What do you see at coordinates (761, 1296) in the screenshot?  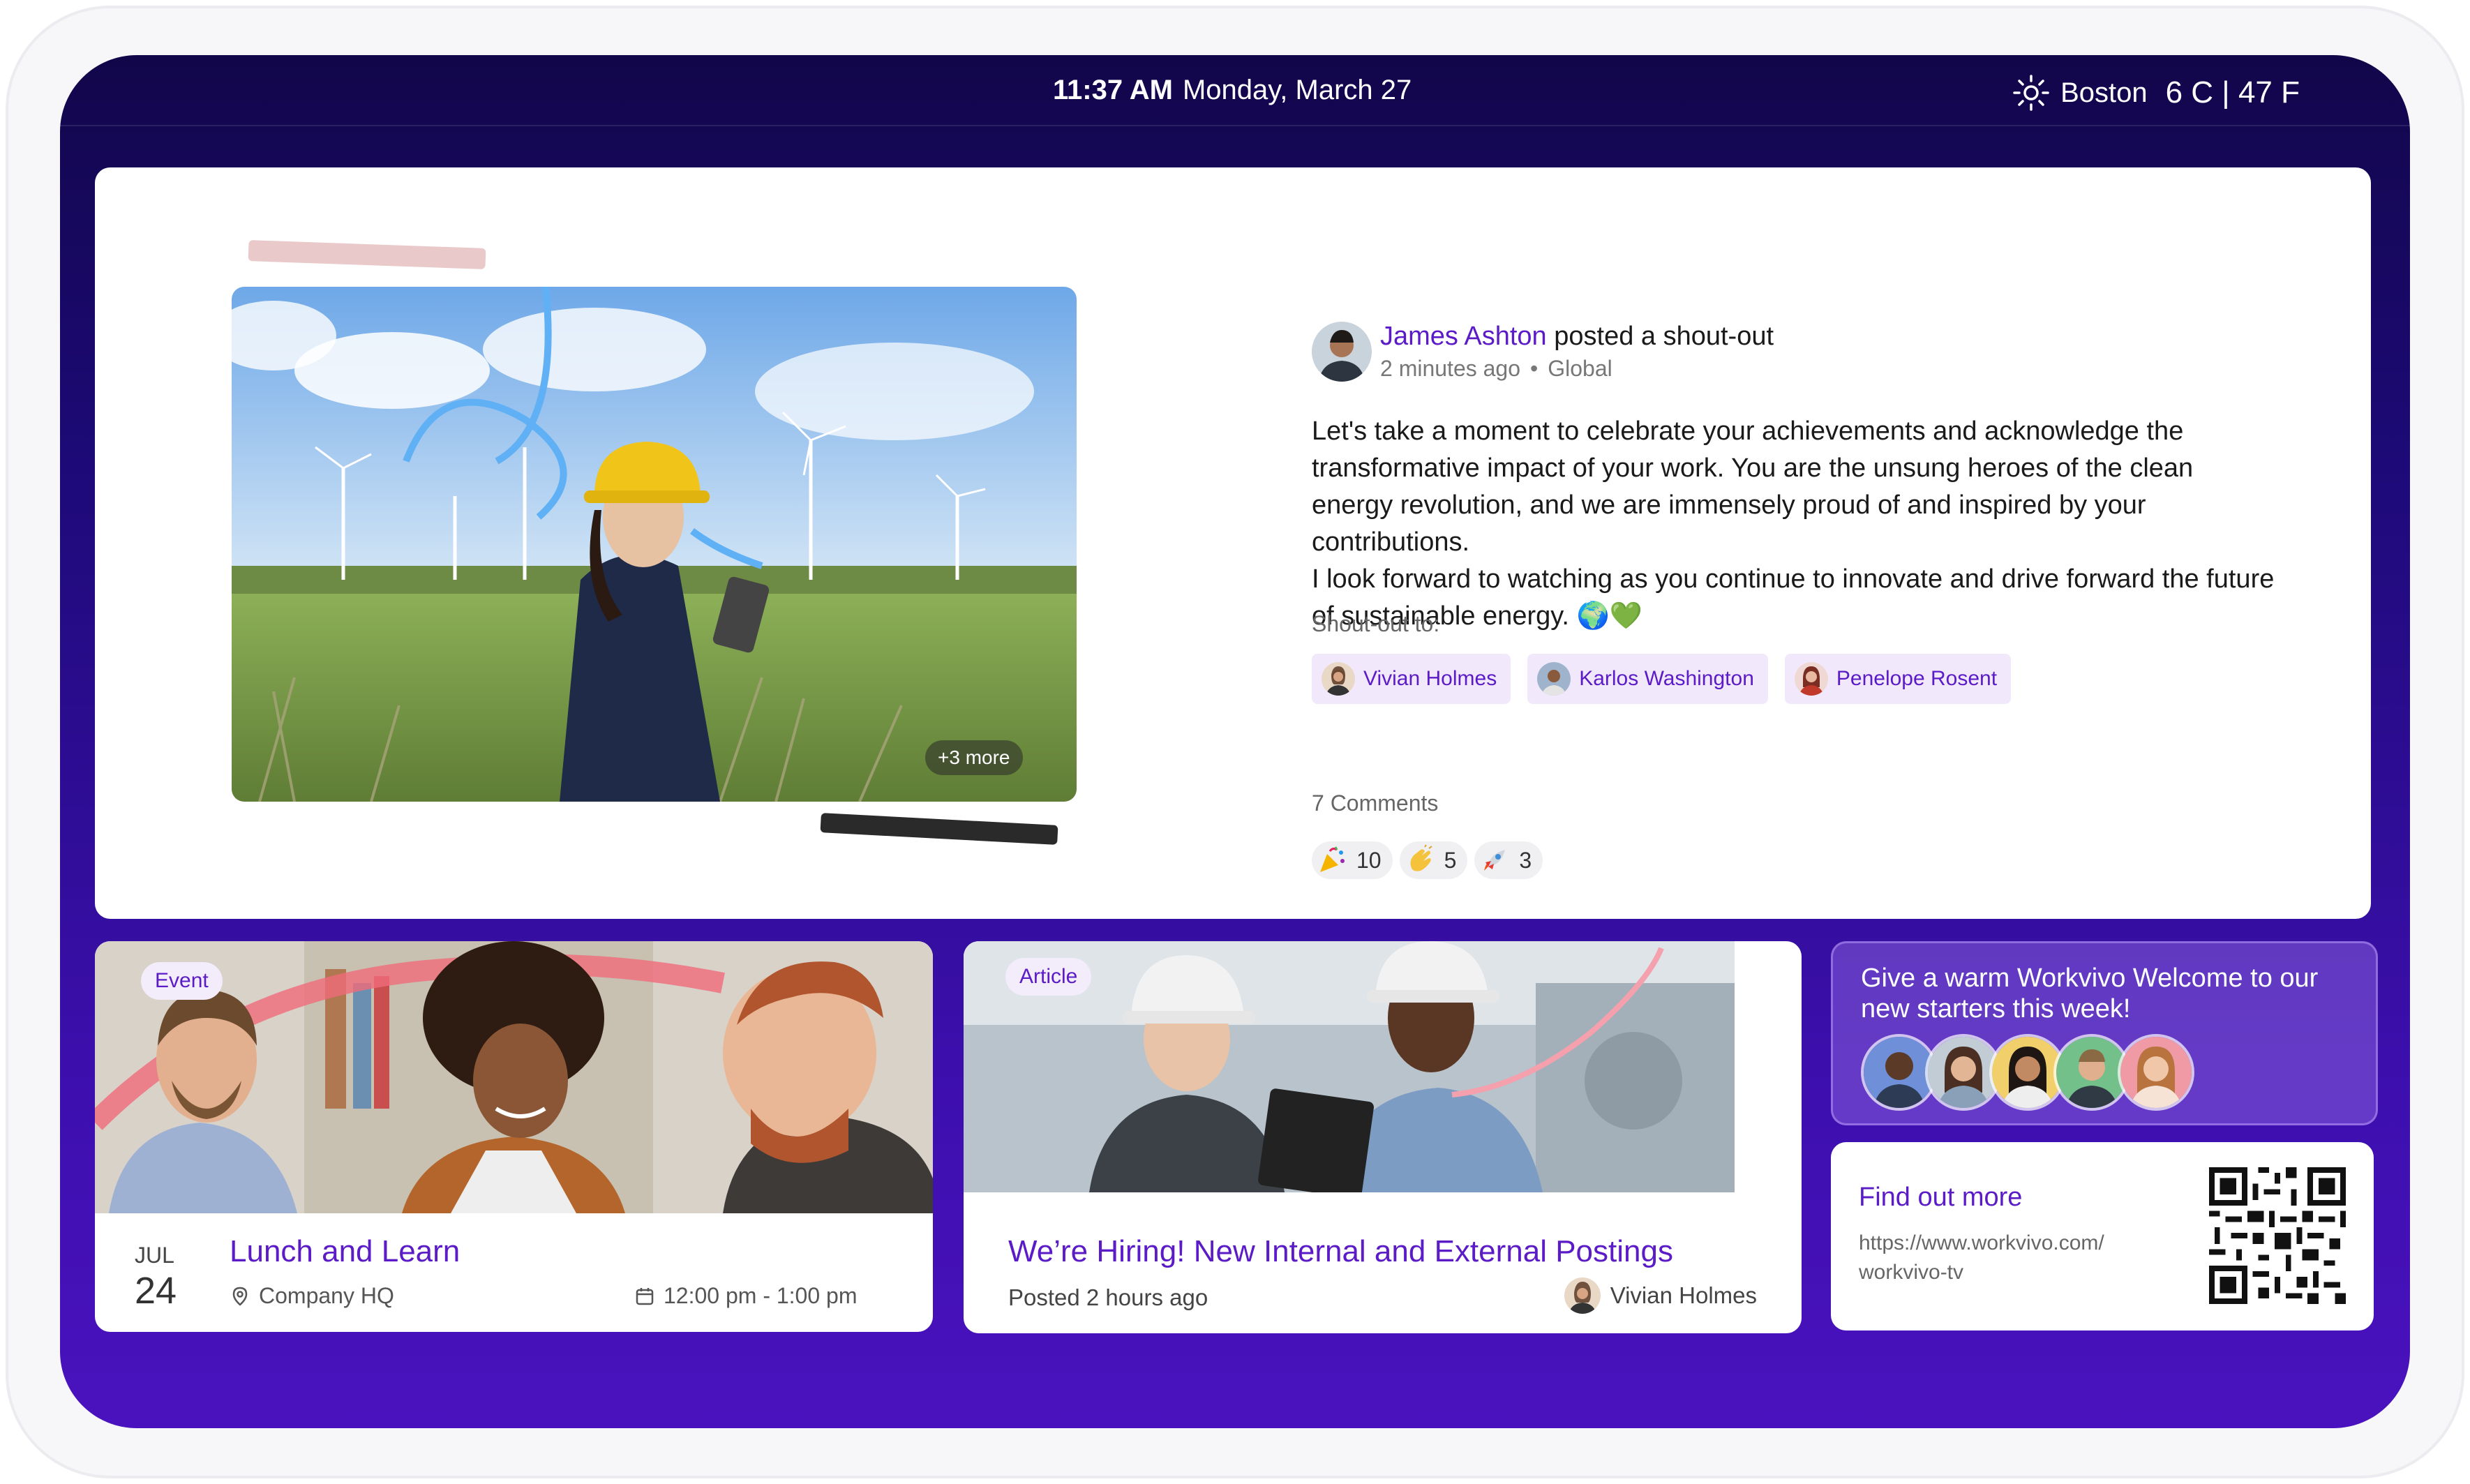 I see `event-time-text: 12:00 pm - 1:00 pm` at bounding box center [761, 1296].